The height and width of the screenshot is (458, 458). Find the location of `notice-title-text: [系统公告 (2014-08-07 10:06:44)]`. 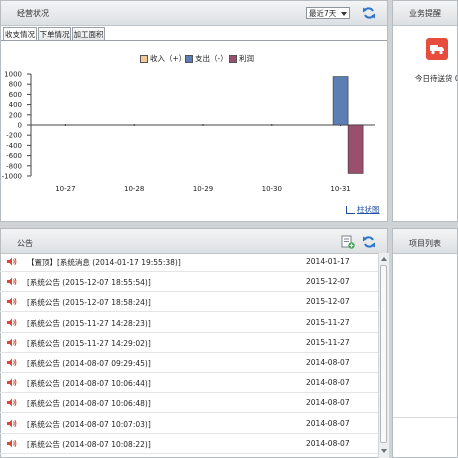

notice-title-text: [系统公告 (2014-08-07 10:06:44)] is located at coordinates (89, 383).